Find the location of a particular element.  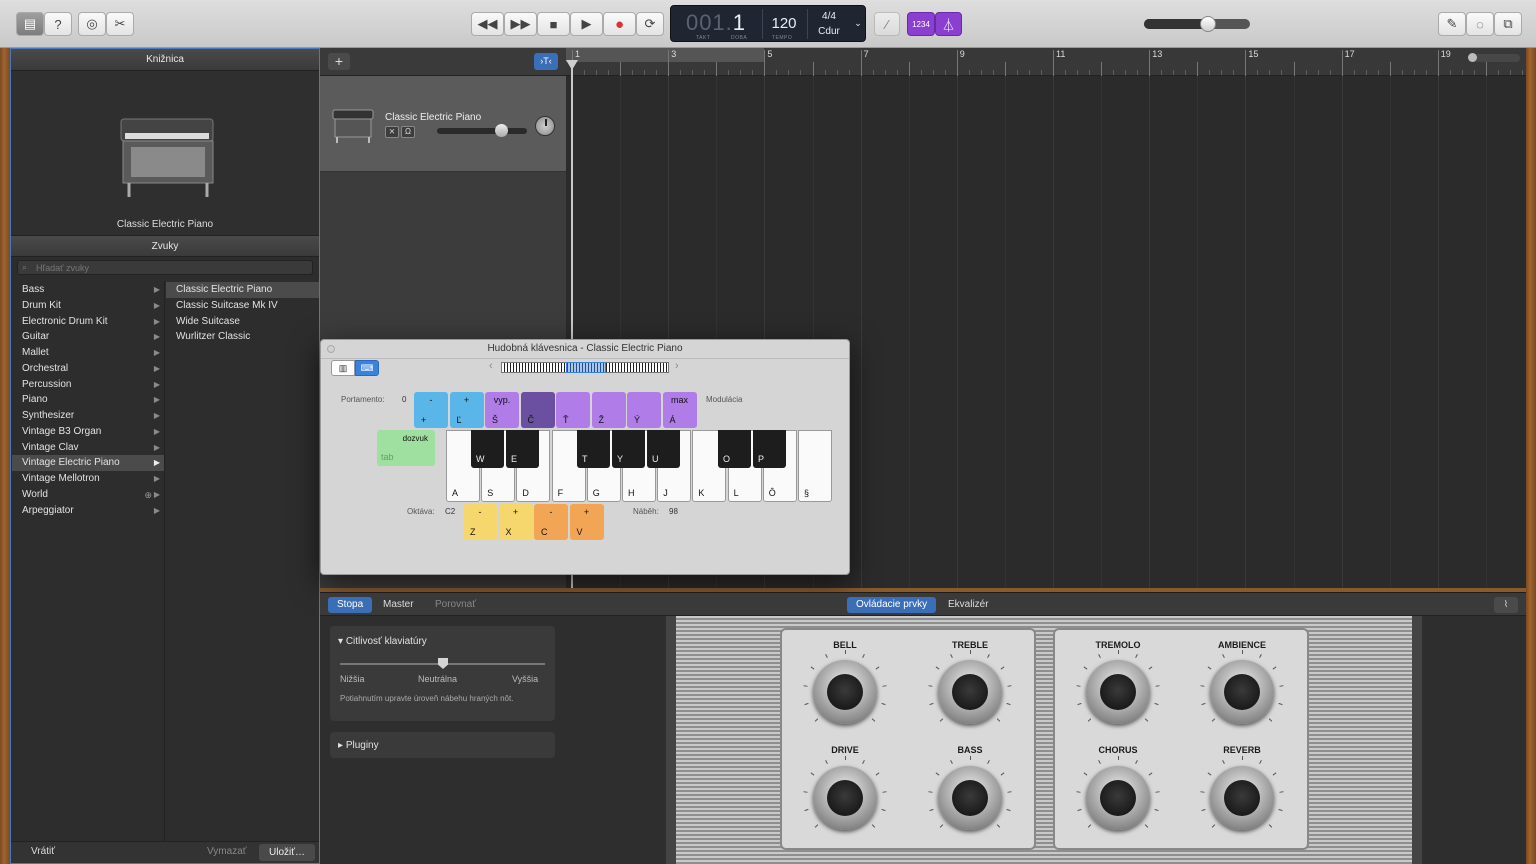

sound-item: Classic Electric Piano is located at coordinates (242, 290).